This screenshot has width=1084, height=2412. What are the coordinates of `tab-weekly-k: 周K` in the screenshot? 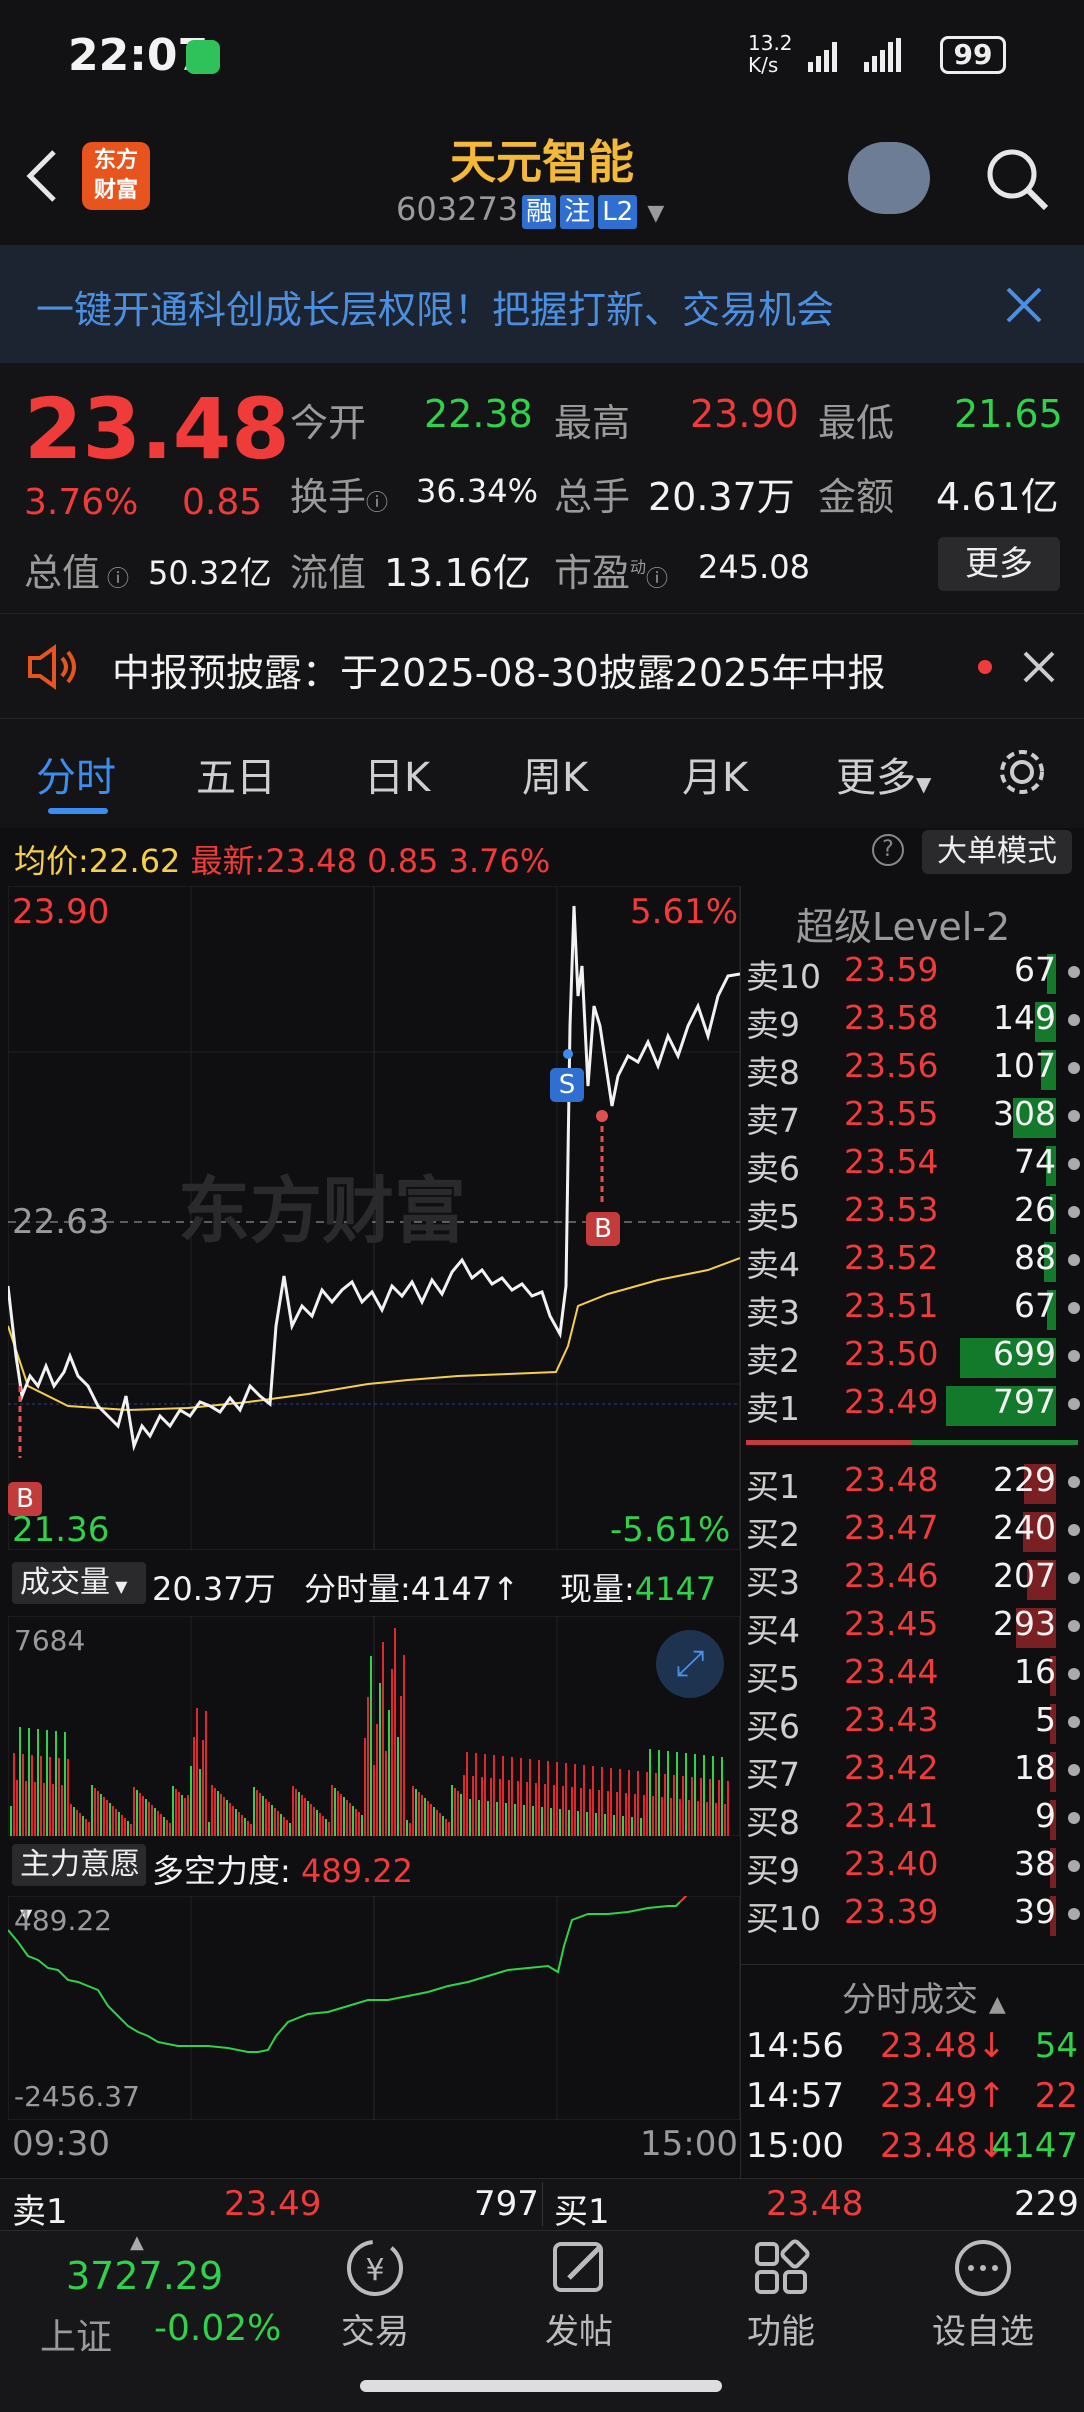 It's located at (555, 774).